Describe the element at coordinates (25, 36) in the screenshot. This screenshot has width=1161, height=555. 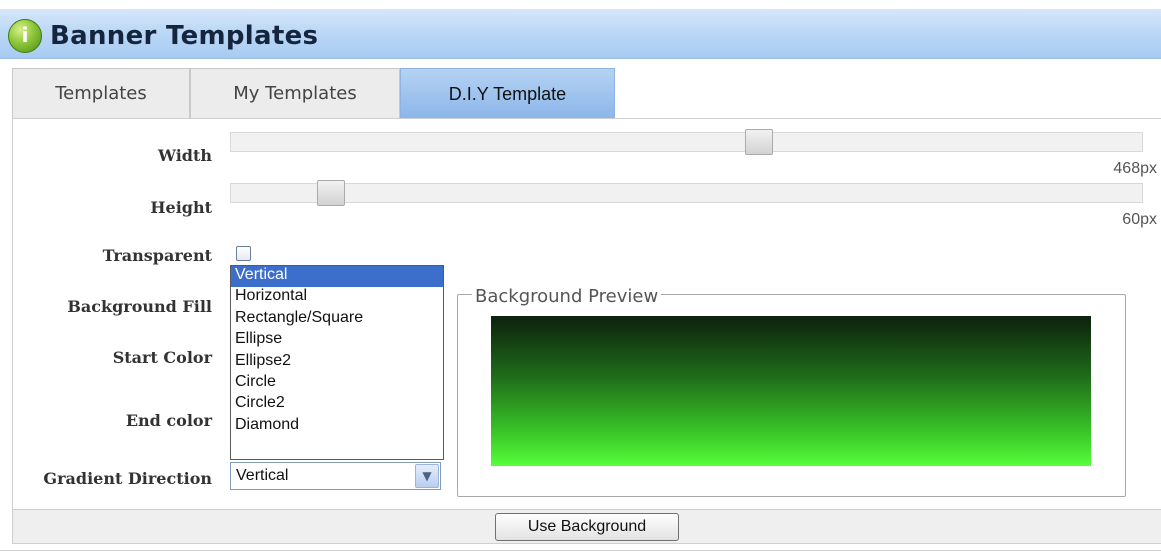
I see `info-icon: i` at that location.